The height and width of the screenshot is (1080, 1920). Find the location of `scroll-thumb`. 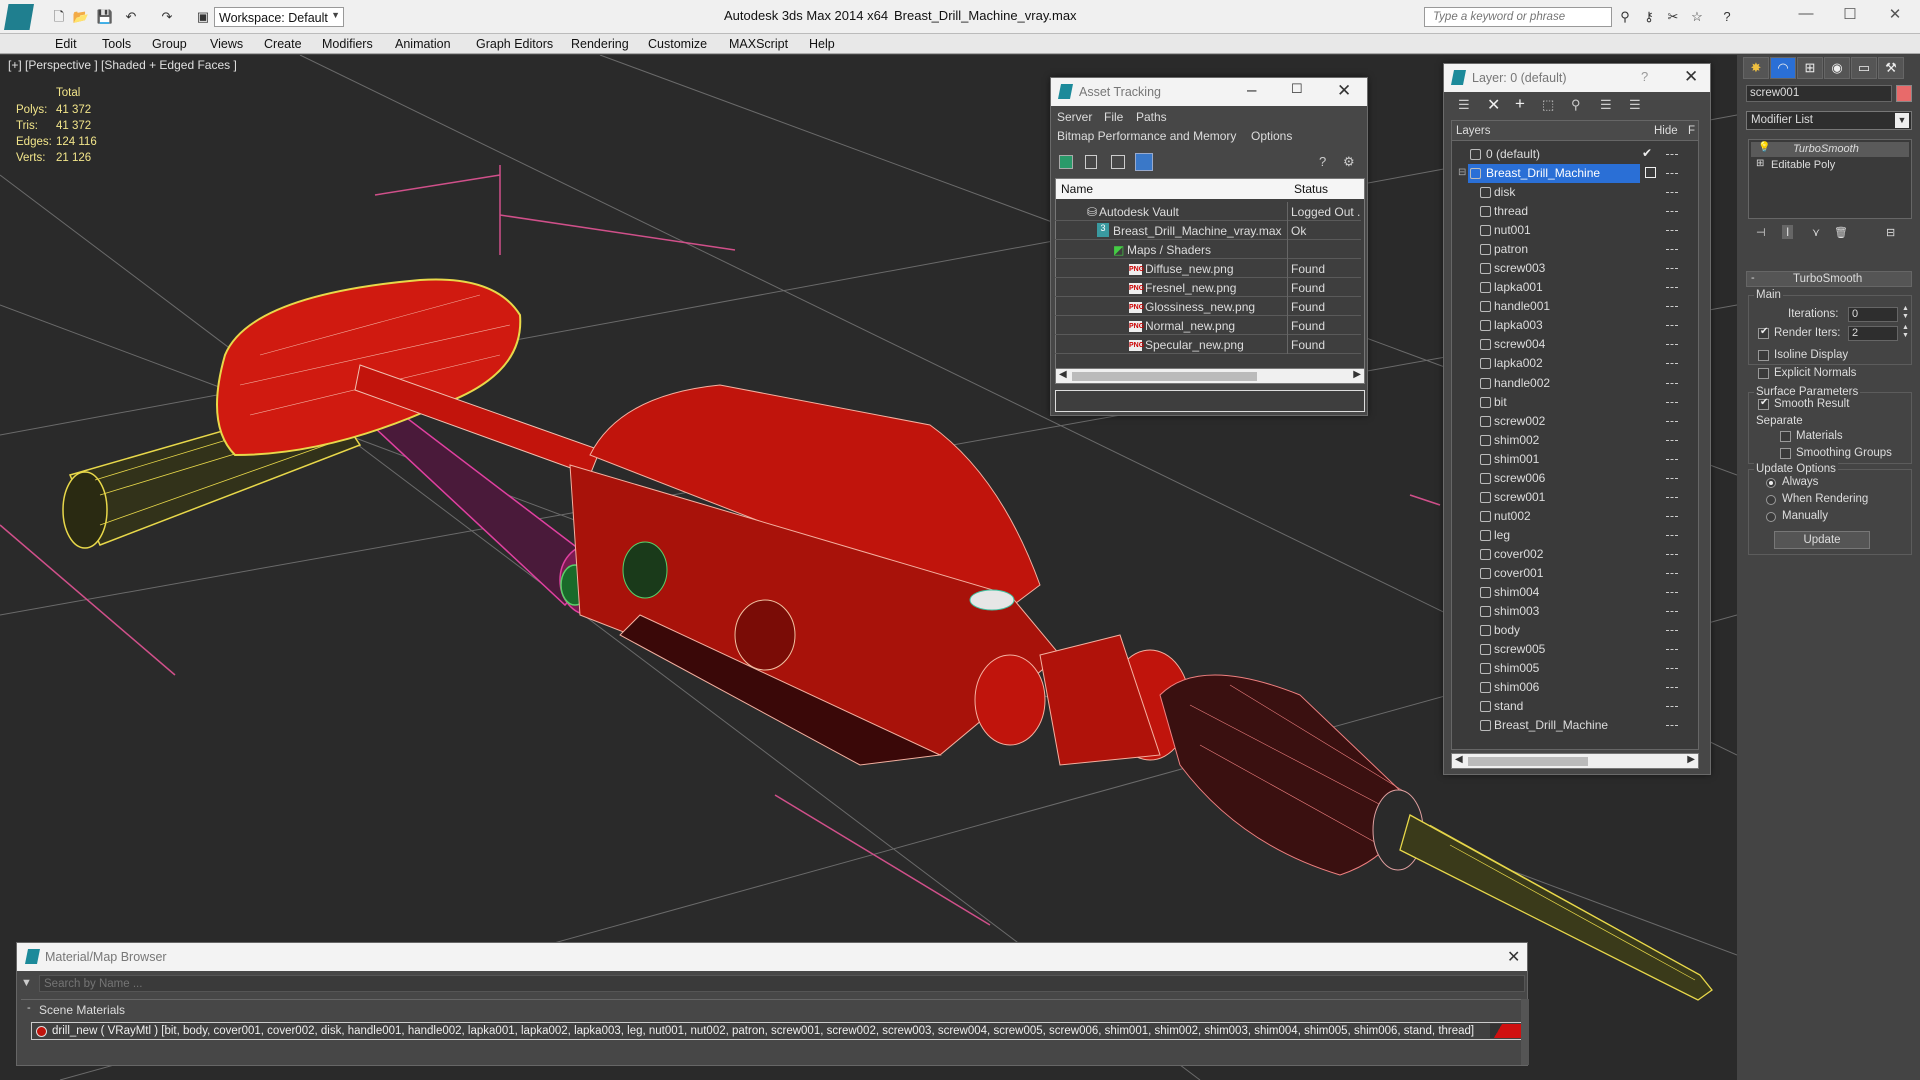

scroll-thumb is located at coordinates (1528, 761).